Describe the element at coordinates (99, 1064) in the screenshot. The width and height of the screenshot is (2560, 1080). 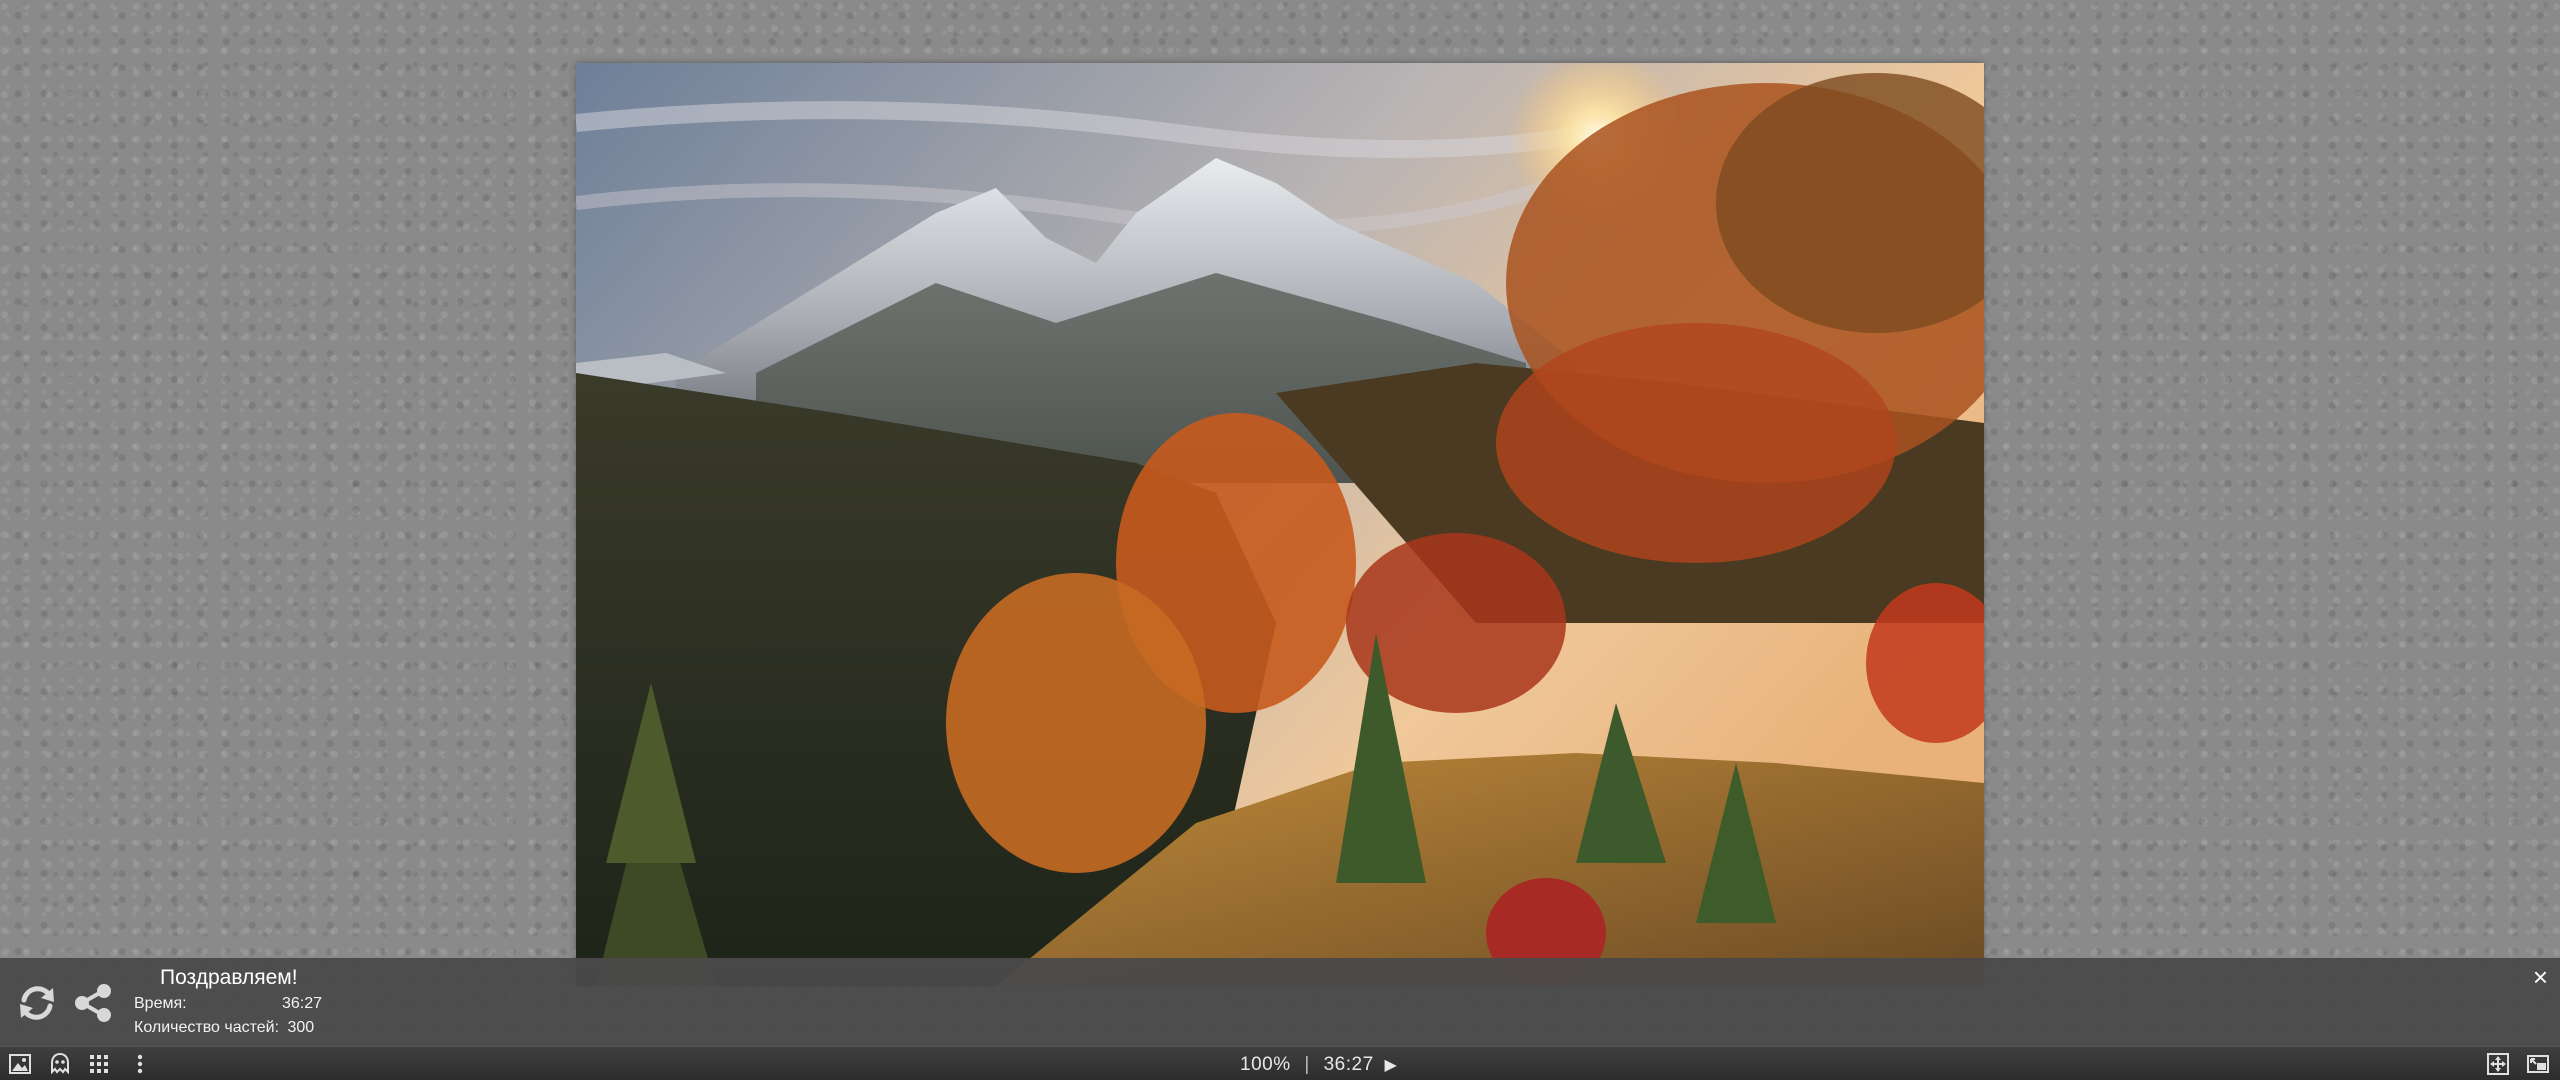
I see `piece-grid-icon` at that location.